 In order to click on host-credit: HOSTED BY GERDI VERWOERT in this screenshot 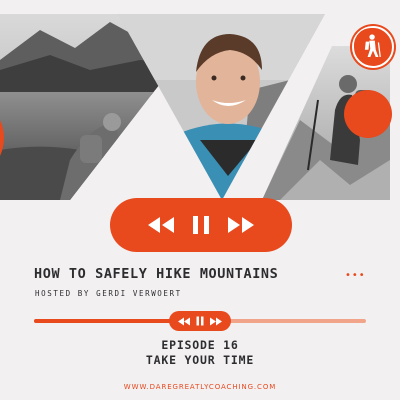, I will do `click(108, 293)`.